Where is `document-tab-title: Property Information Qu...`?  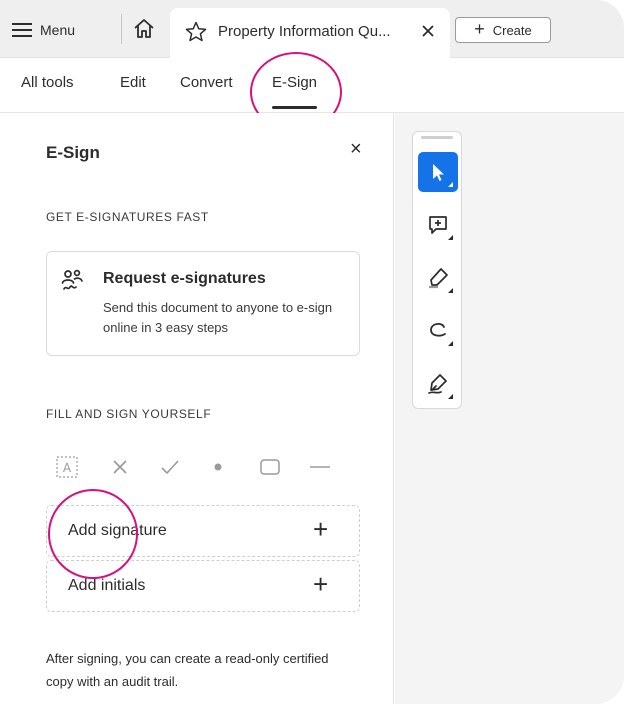 document-tab-title: Property Information Qu... is located at coordinates (304, 31).